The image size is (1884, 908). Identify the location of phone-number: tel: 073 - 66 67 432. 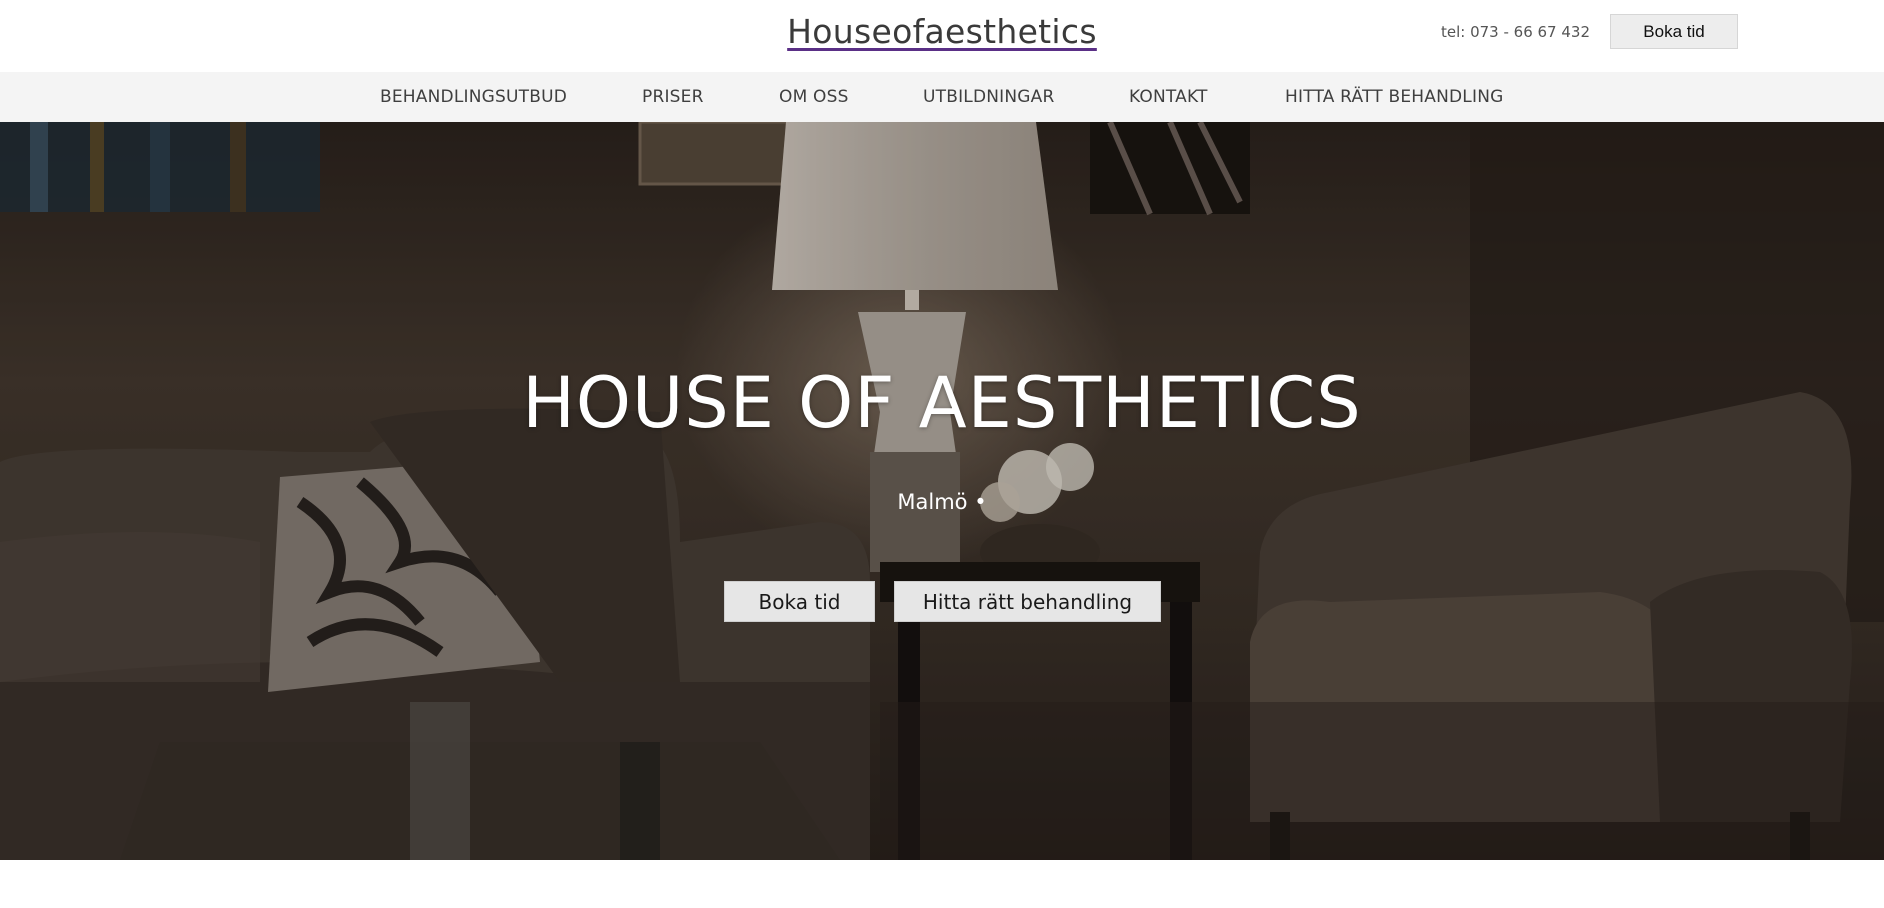
(1515, 32).